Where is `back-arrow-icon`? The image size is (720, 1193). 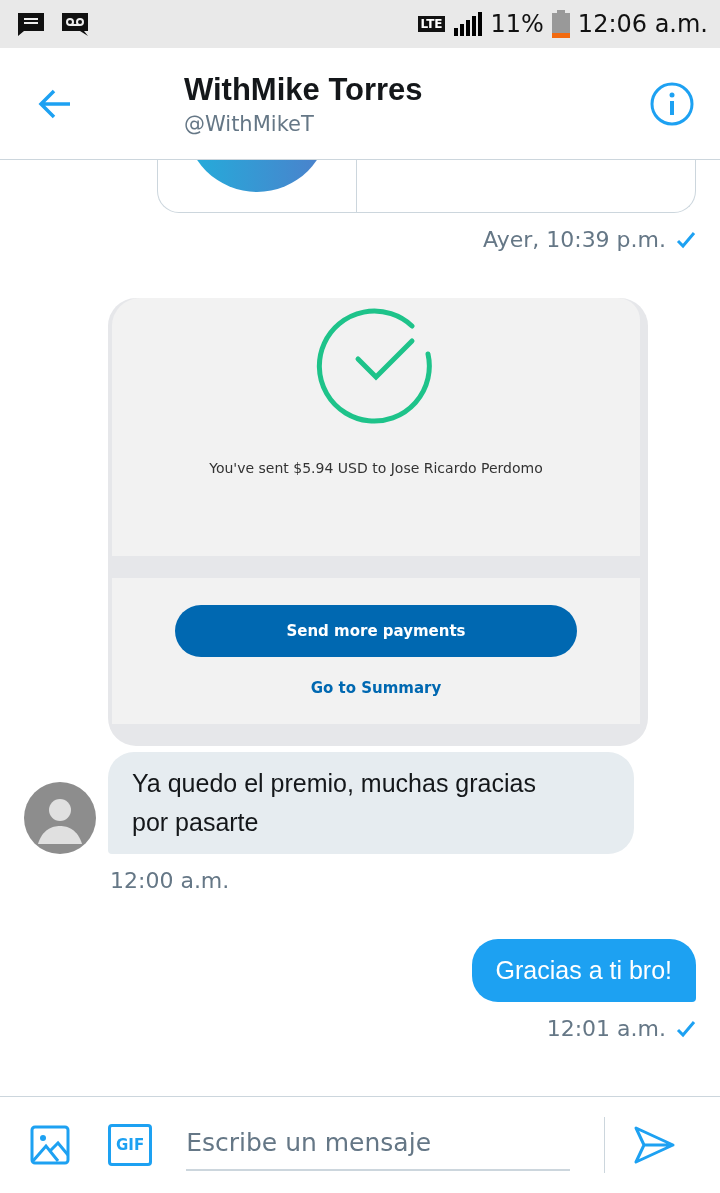 back-arrow-icon is located at coordinates (55, 103).